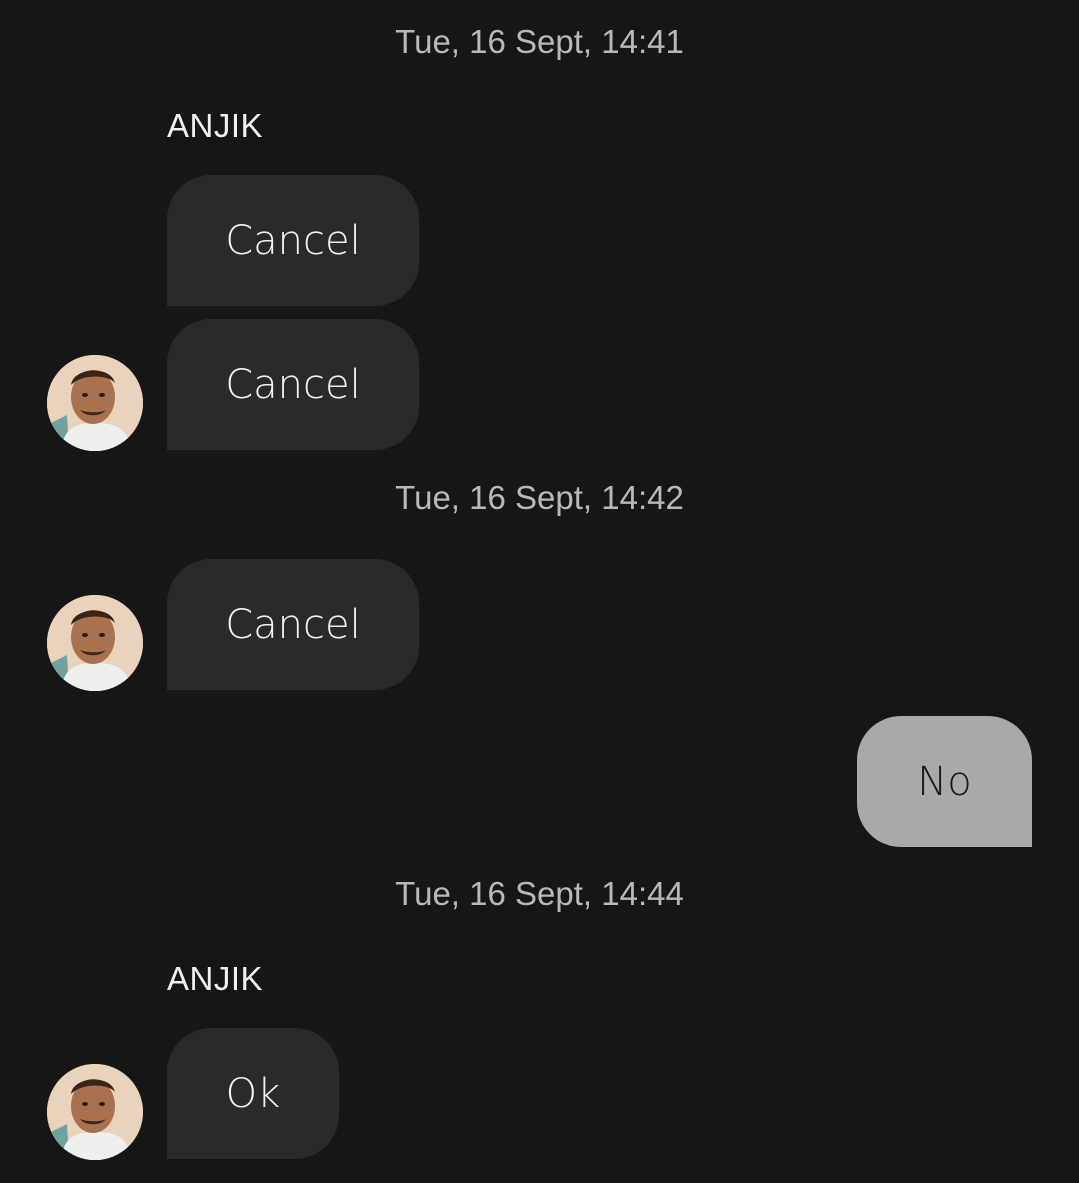  Describe the element at coordinates (944, 781) in the screenshot. I see `outgoing-message-bubble: No` at that location.